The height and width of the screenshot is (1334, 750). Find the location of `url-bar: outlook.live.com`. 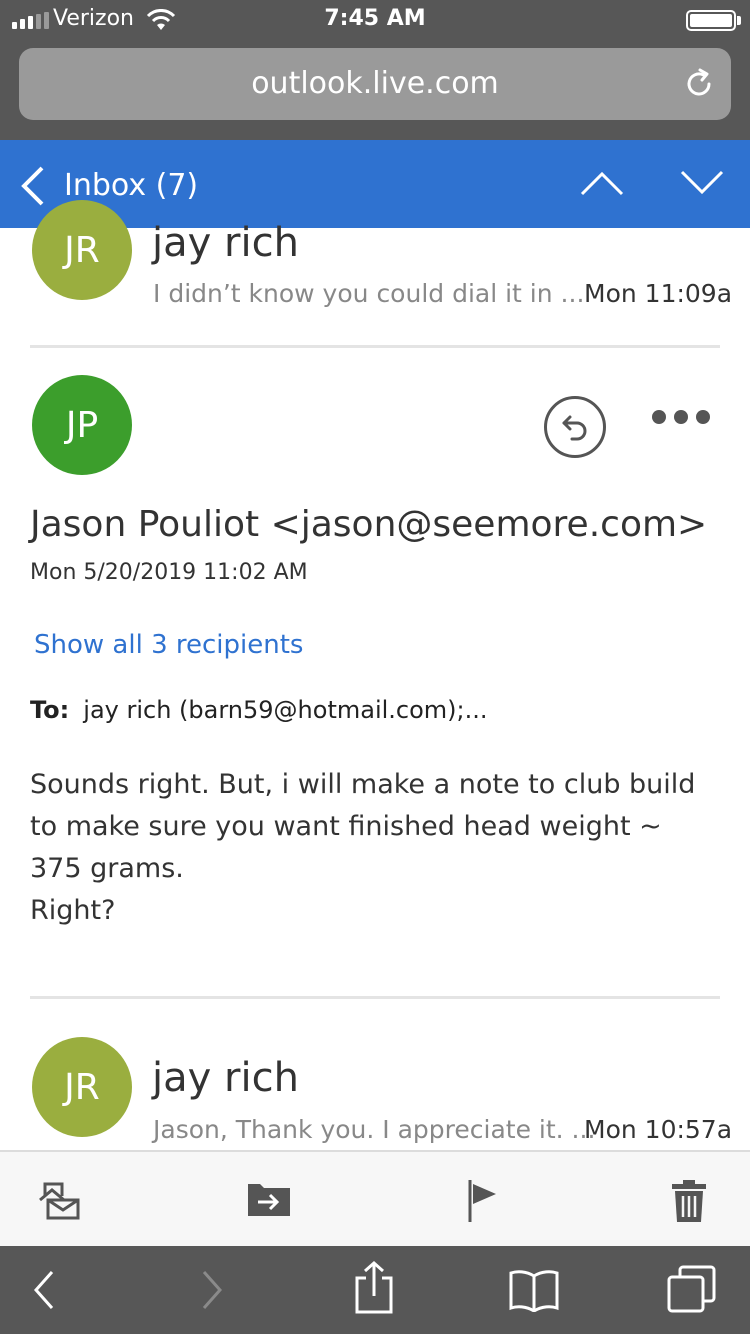

url-bar: outlook.live.com is located at coordinates (375, 84).